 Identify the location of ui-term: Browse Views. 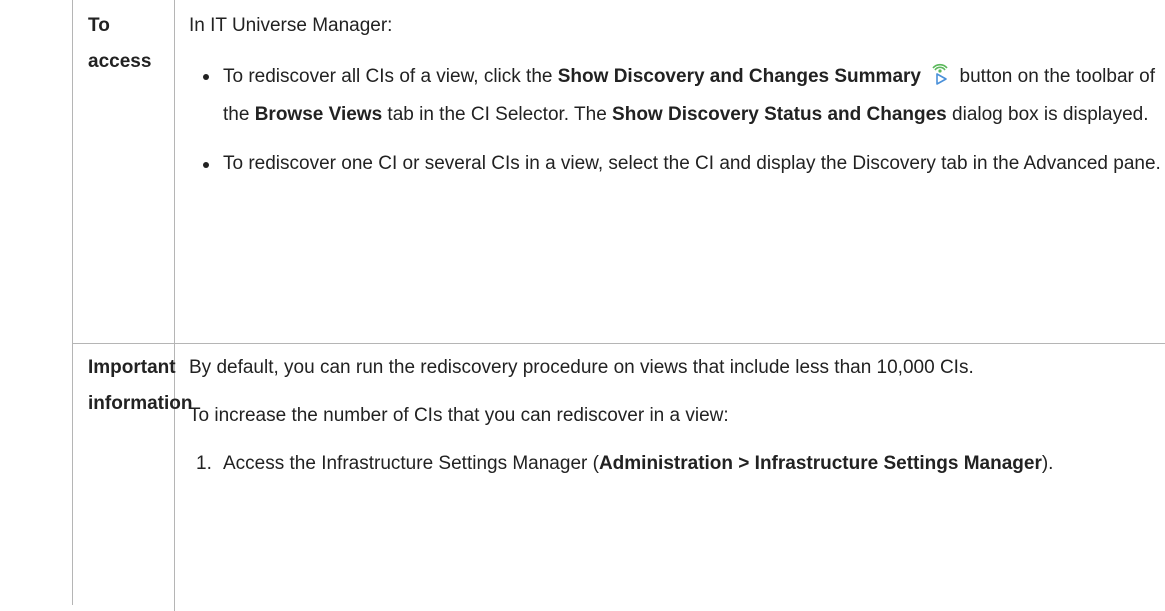
(318, 114).